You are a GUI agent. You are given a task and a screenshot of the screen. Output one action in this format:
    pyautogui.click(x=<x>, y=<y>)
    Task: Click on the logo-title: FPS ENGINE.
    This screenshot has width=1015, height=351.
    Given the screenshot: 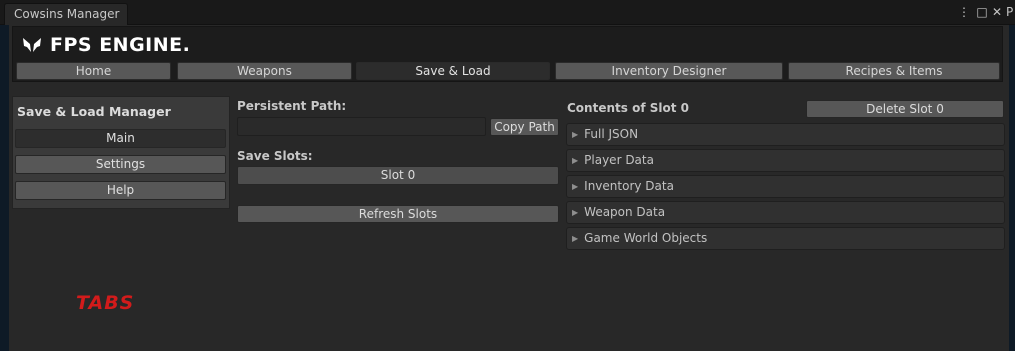 What is the action you would take?
    pyautogui.click(x=120, y=45)
    